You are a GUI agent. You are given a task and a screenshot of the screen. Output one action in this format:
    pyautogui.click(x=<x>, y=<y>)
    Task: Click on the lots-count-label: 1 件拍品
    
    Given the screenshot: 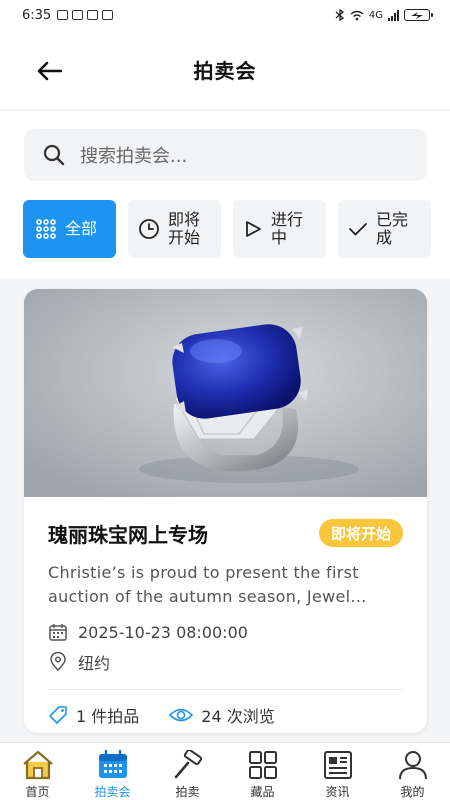 What is the action you would take?
    pyautogui.click(x=108, y=716)
    